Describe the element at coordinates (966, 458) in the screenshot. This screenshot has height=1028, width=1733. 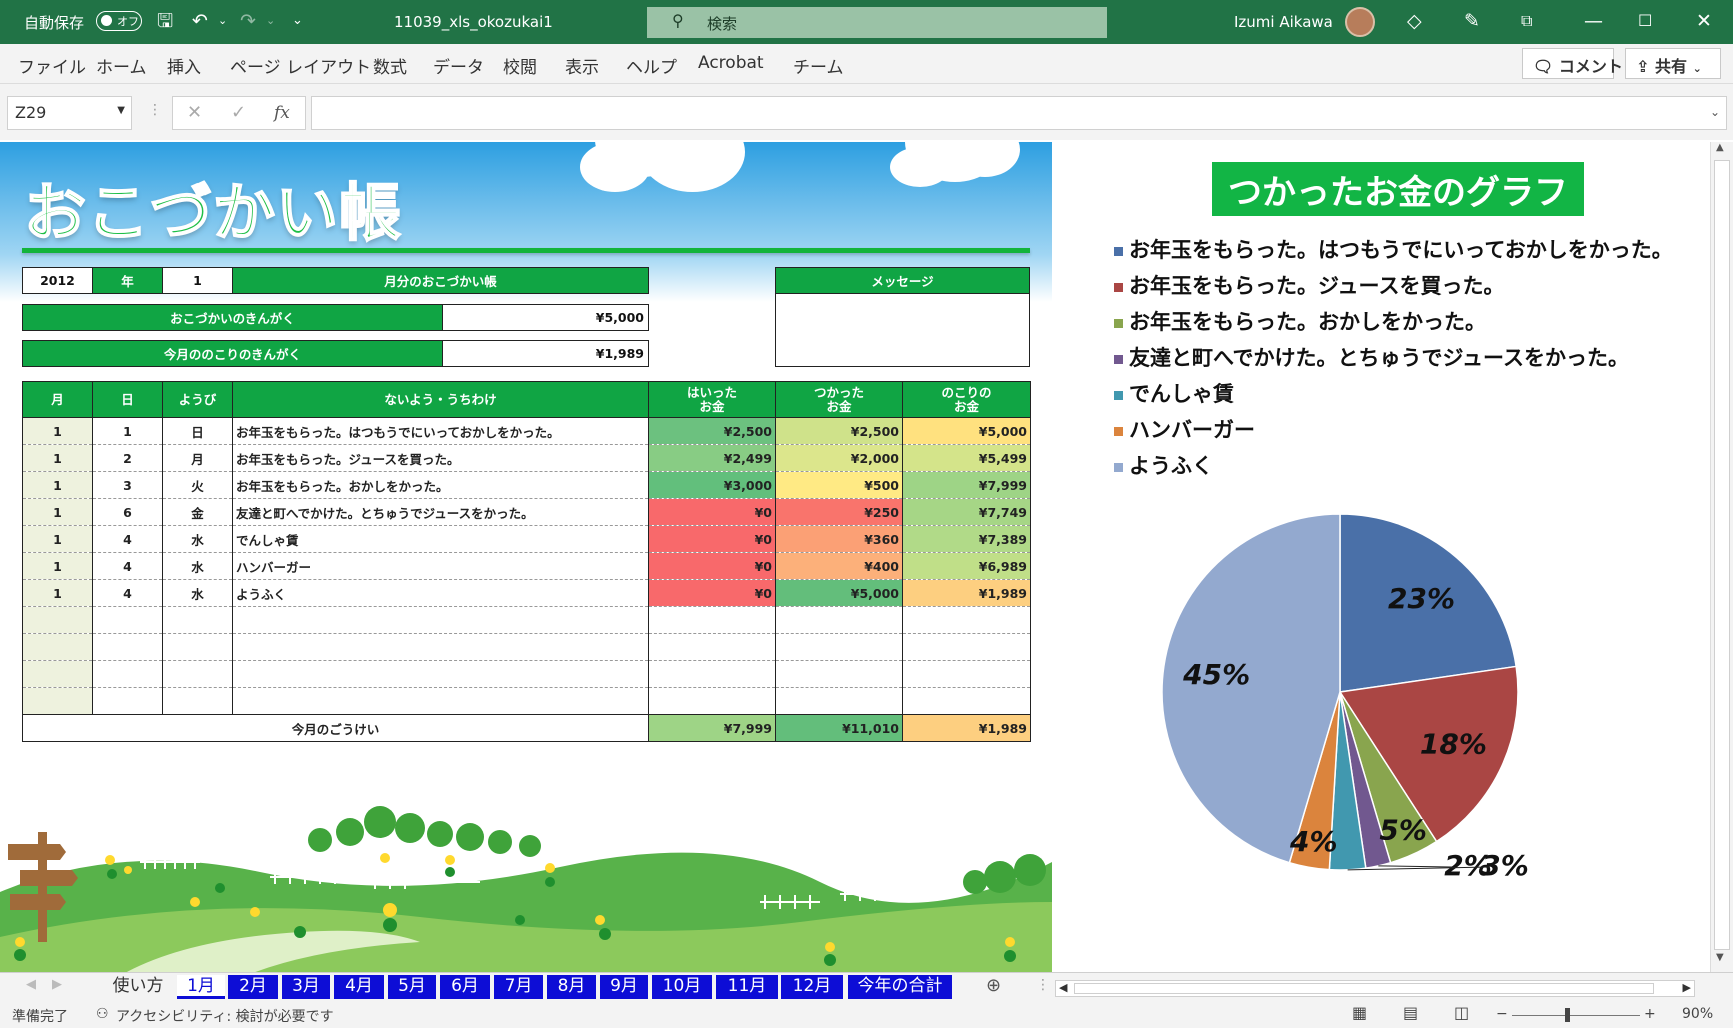
I see `remaining-cell: ¥5,499` at that location.